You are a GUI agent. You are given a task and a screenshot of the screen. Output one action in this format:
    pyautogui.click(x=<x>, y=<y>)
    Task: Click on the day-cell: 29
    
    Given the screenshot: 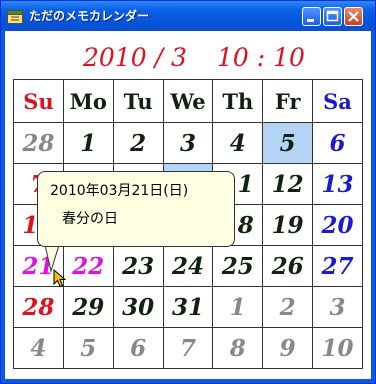 What is the action you would take?
    pyautogui.click(x=88, y=307)
    